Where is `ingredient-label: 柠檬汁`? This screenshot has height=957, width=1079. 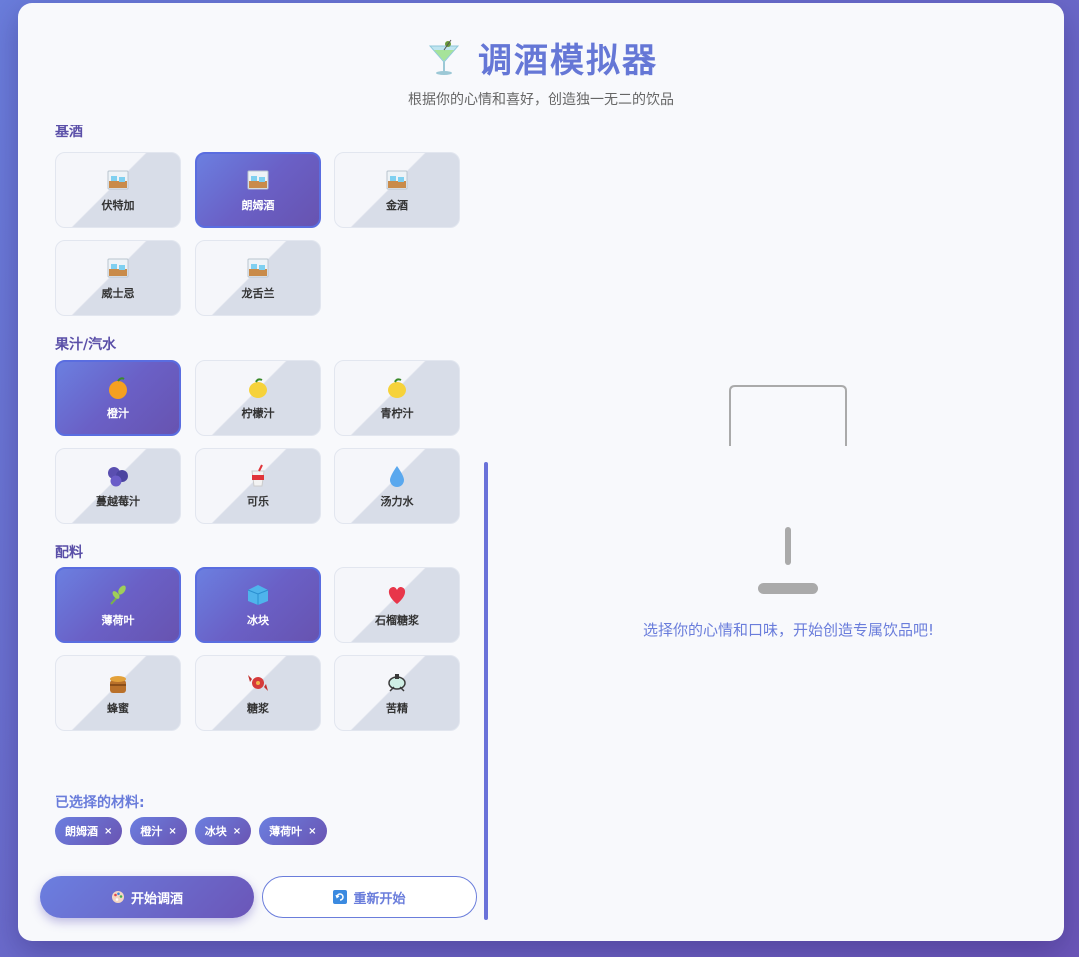 ingredient-label: 柠檬汁 is located at coordinates (258, 413).